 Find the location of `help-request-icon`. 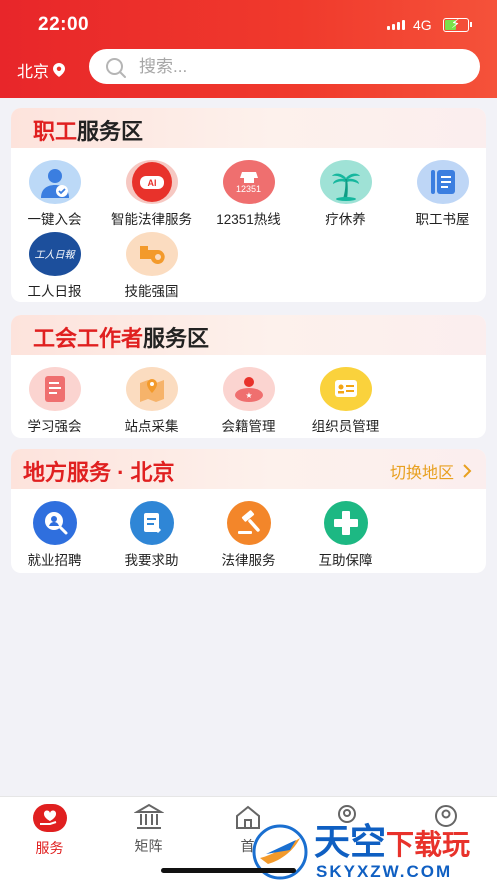

help-request-icon is located at coordinates (151, 523).